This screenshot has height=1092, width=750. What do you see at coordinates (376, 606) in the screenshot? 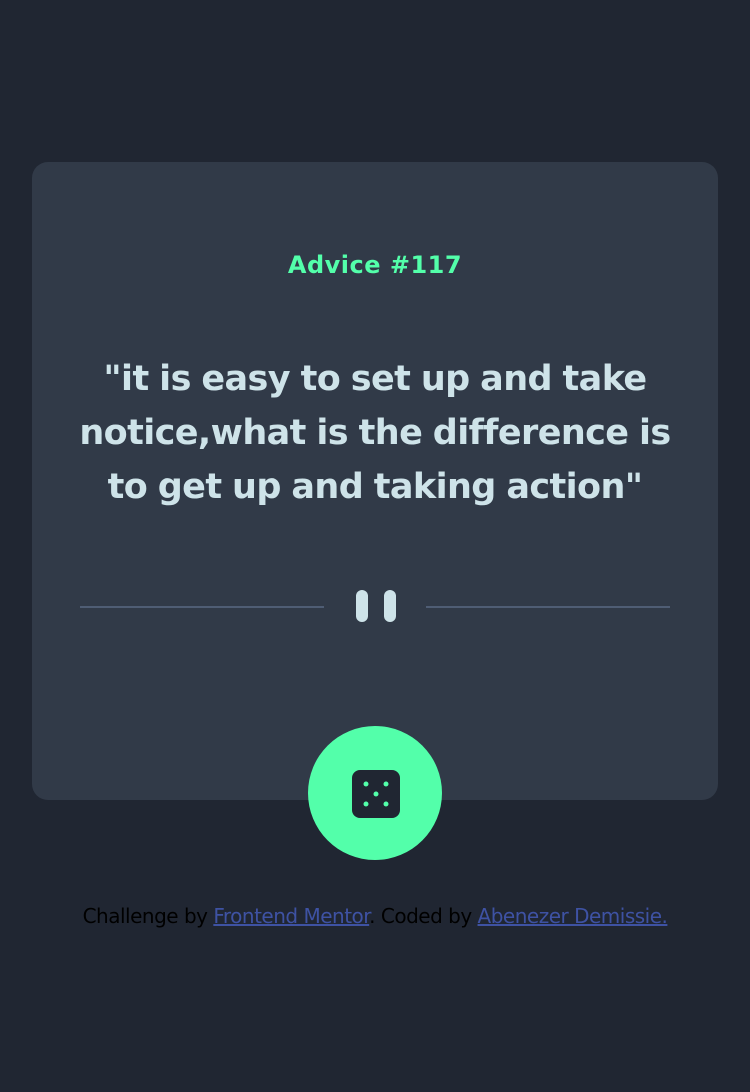
I see `pause-icon` at bounding box center [376, 606].